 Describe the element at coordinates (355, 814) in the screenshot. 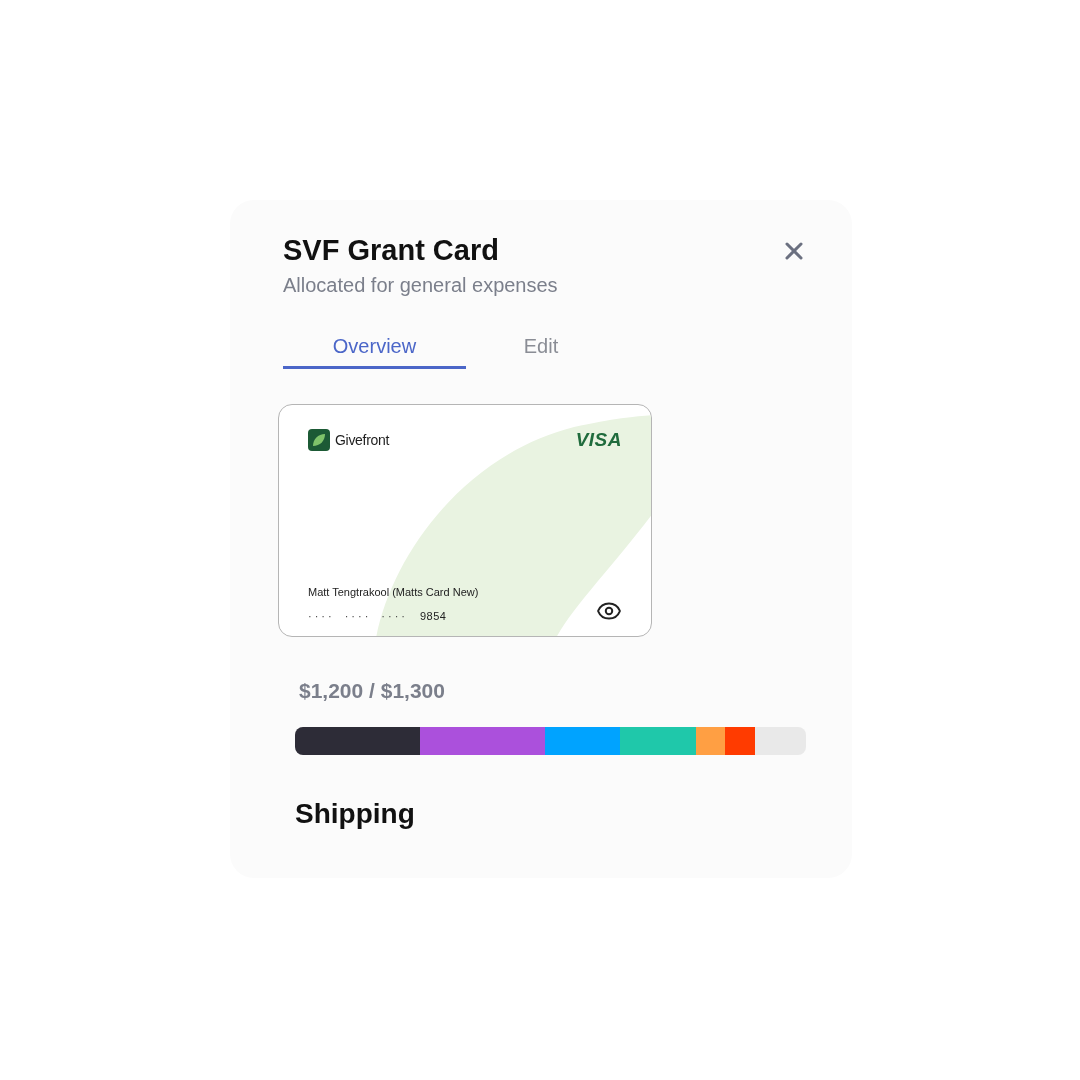

I see `section-heading: Shipping` at that location.